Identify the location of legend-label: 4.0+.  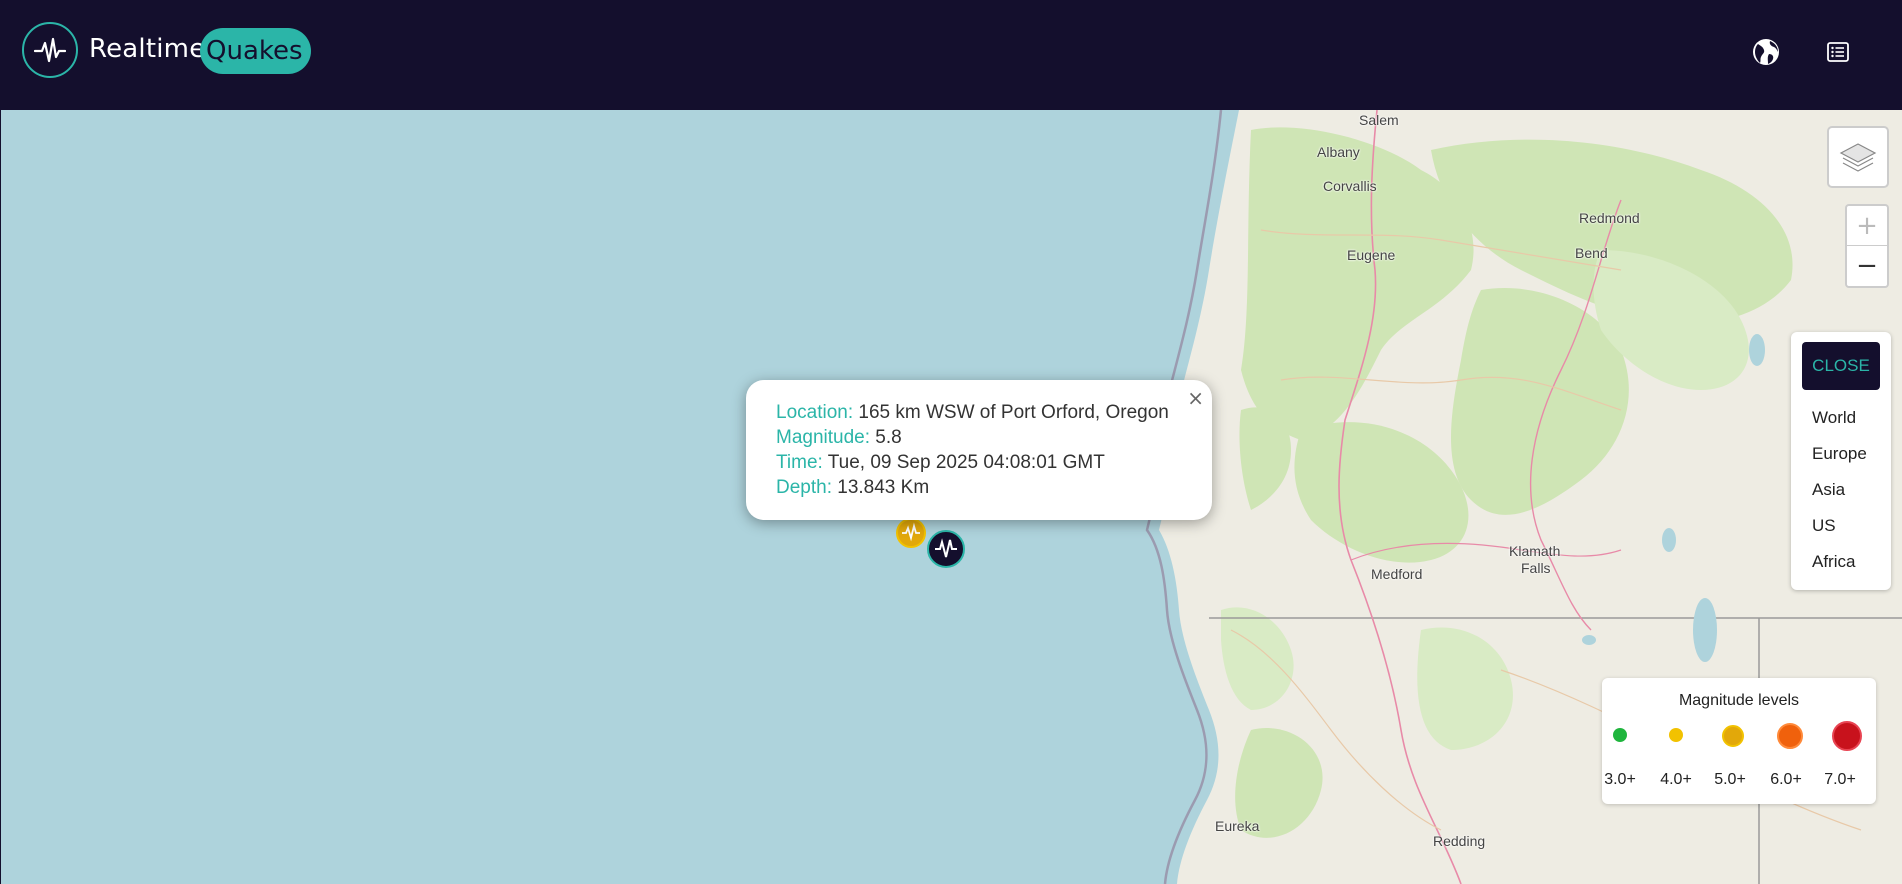
(1676, 779).